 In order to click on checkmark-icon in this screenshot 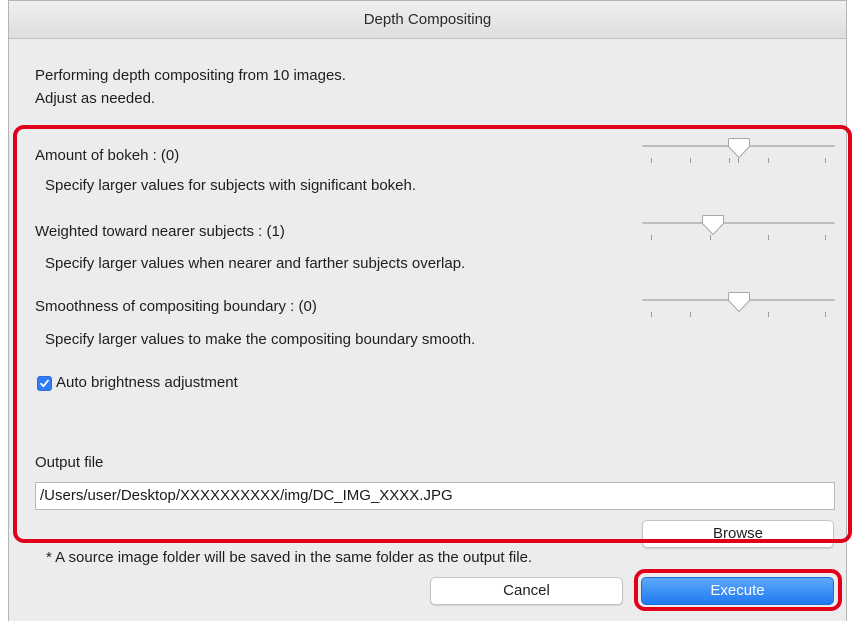, I will do `click(44, 383)`.